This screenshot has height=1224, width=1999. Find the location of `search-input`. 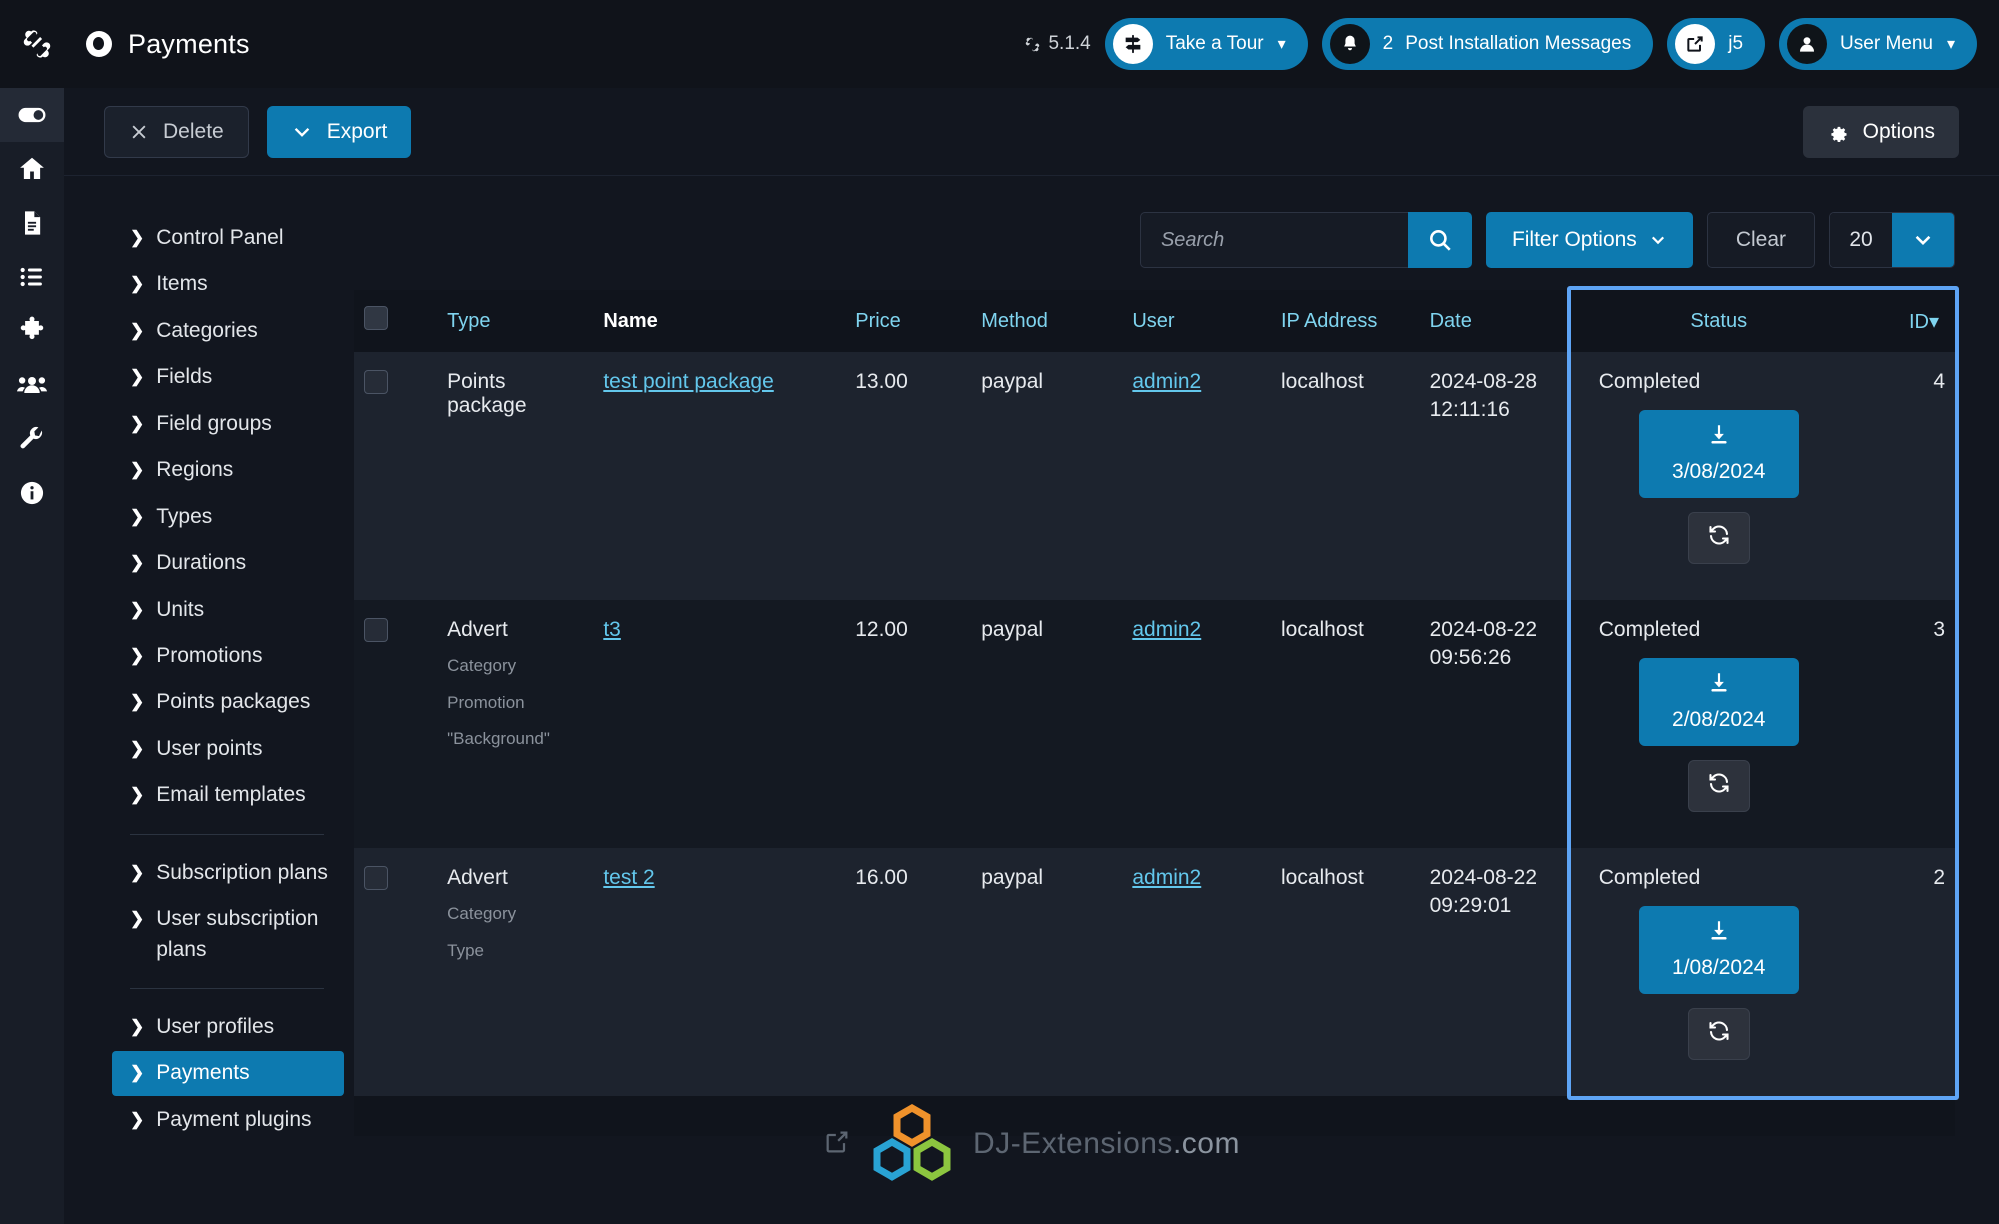

search-input is located at coordinates (1273, 240).